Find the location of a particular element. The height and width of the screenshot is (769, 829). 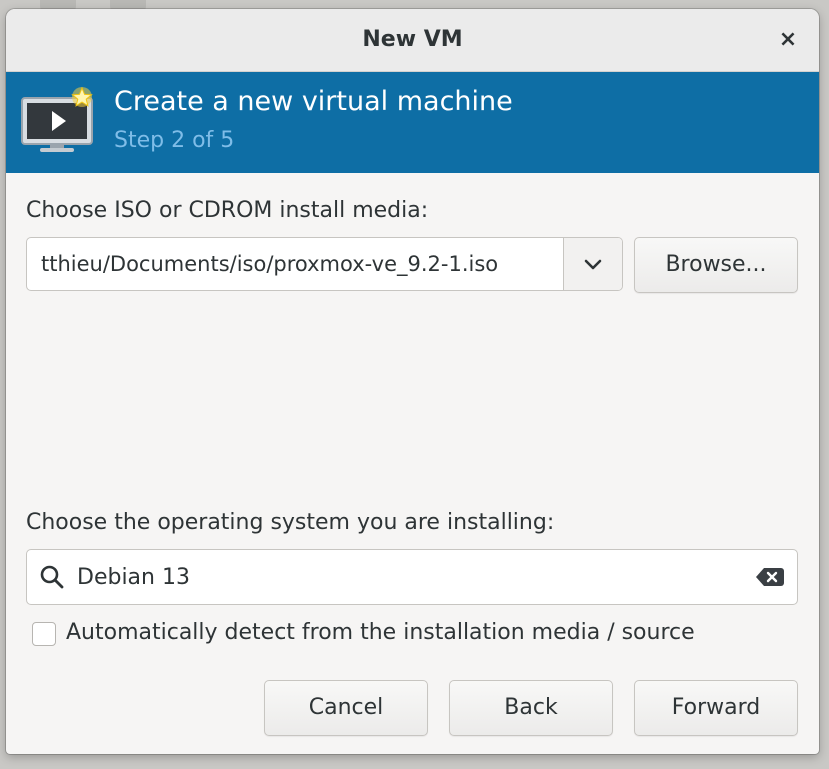

cancel-button: Cancel is located at coordinates (346, 708).